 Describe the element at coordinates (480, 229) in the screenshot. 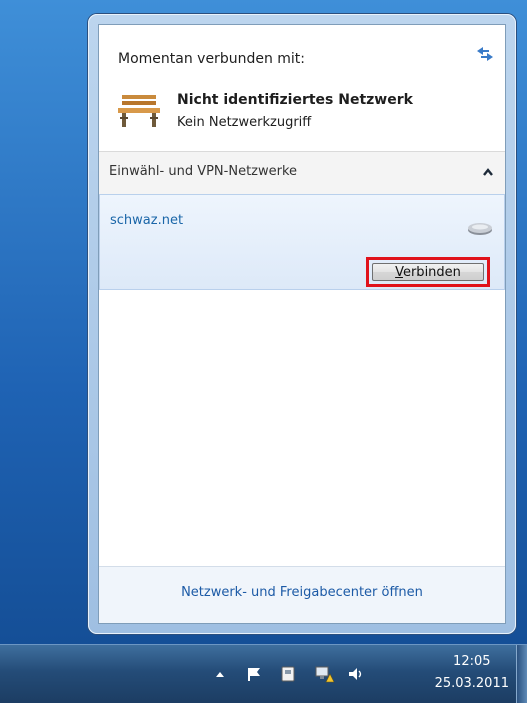

I see `modem-icon` at that location.